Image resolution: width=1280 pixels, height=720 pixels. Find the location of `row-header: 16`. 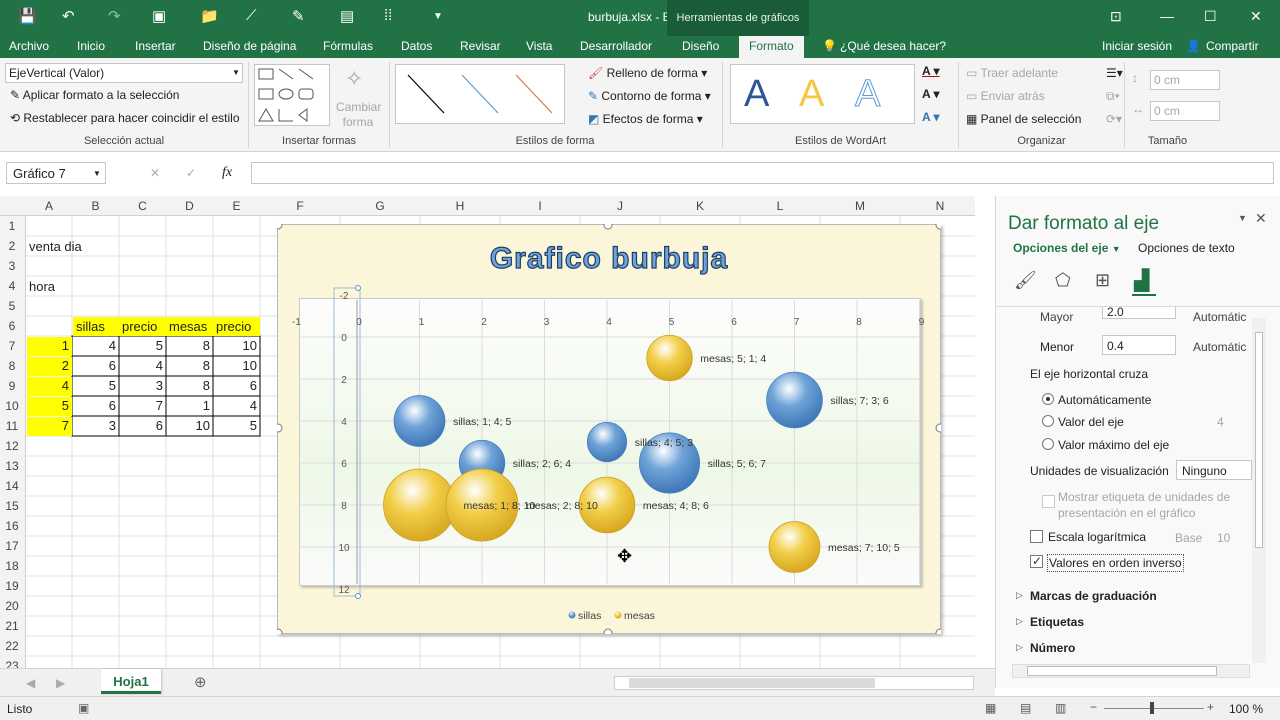

row-header: 16 is located at coordinates (12, 526).